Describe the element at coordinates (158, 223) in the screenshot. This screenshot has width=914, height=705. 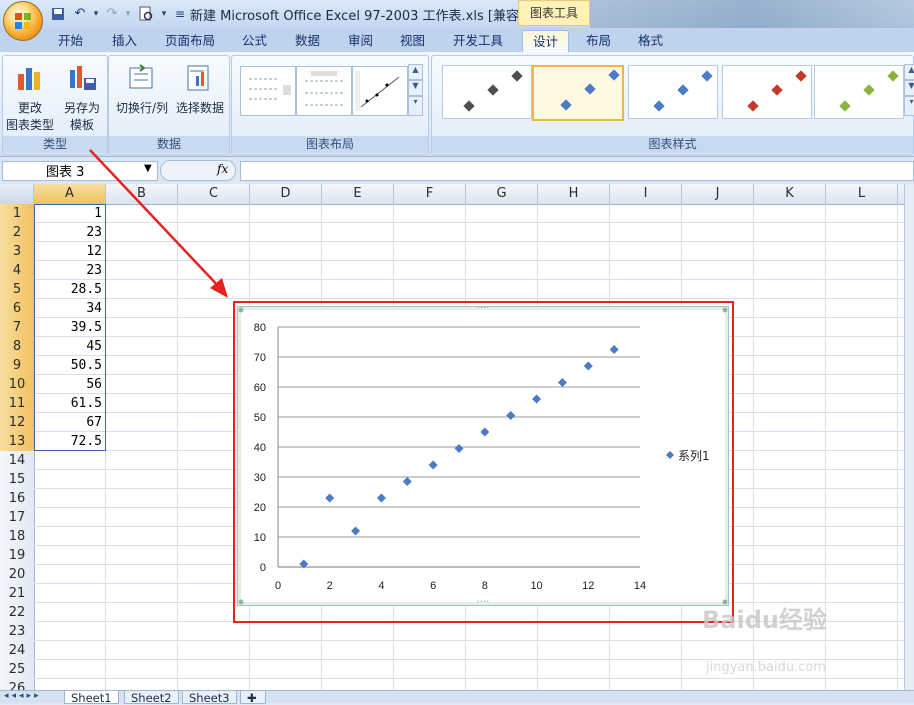
I see `annotation-arrow` at that location.